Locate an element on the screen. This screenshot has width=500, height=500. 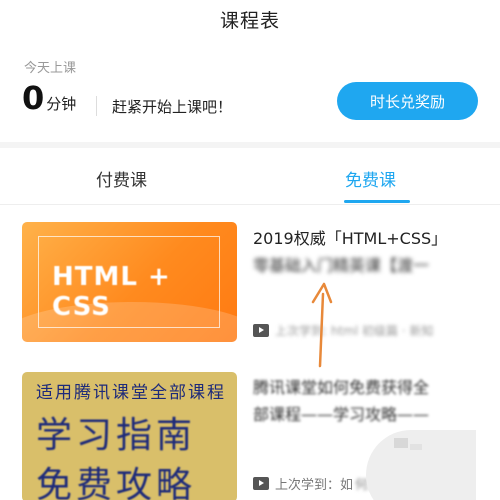
thumbnail-text: 免费攻略 is located at coordinates (116, 482).